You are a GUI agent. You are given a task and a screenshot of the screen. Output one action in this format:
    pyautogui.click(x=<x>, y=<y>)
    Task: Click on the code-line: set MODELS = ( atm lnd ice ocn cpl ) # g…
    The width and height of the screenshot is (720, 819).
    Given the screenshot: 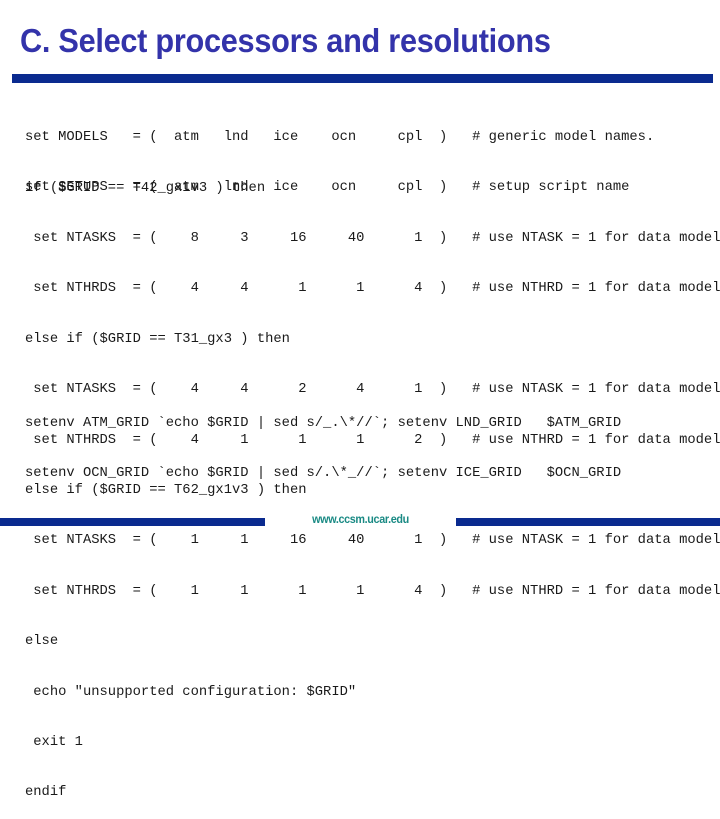 What is the action you would take?
    pyautogui.click(x=340, y=137)
    